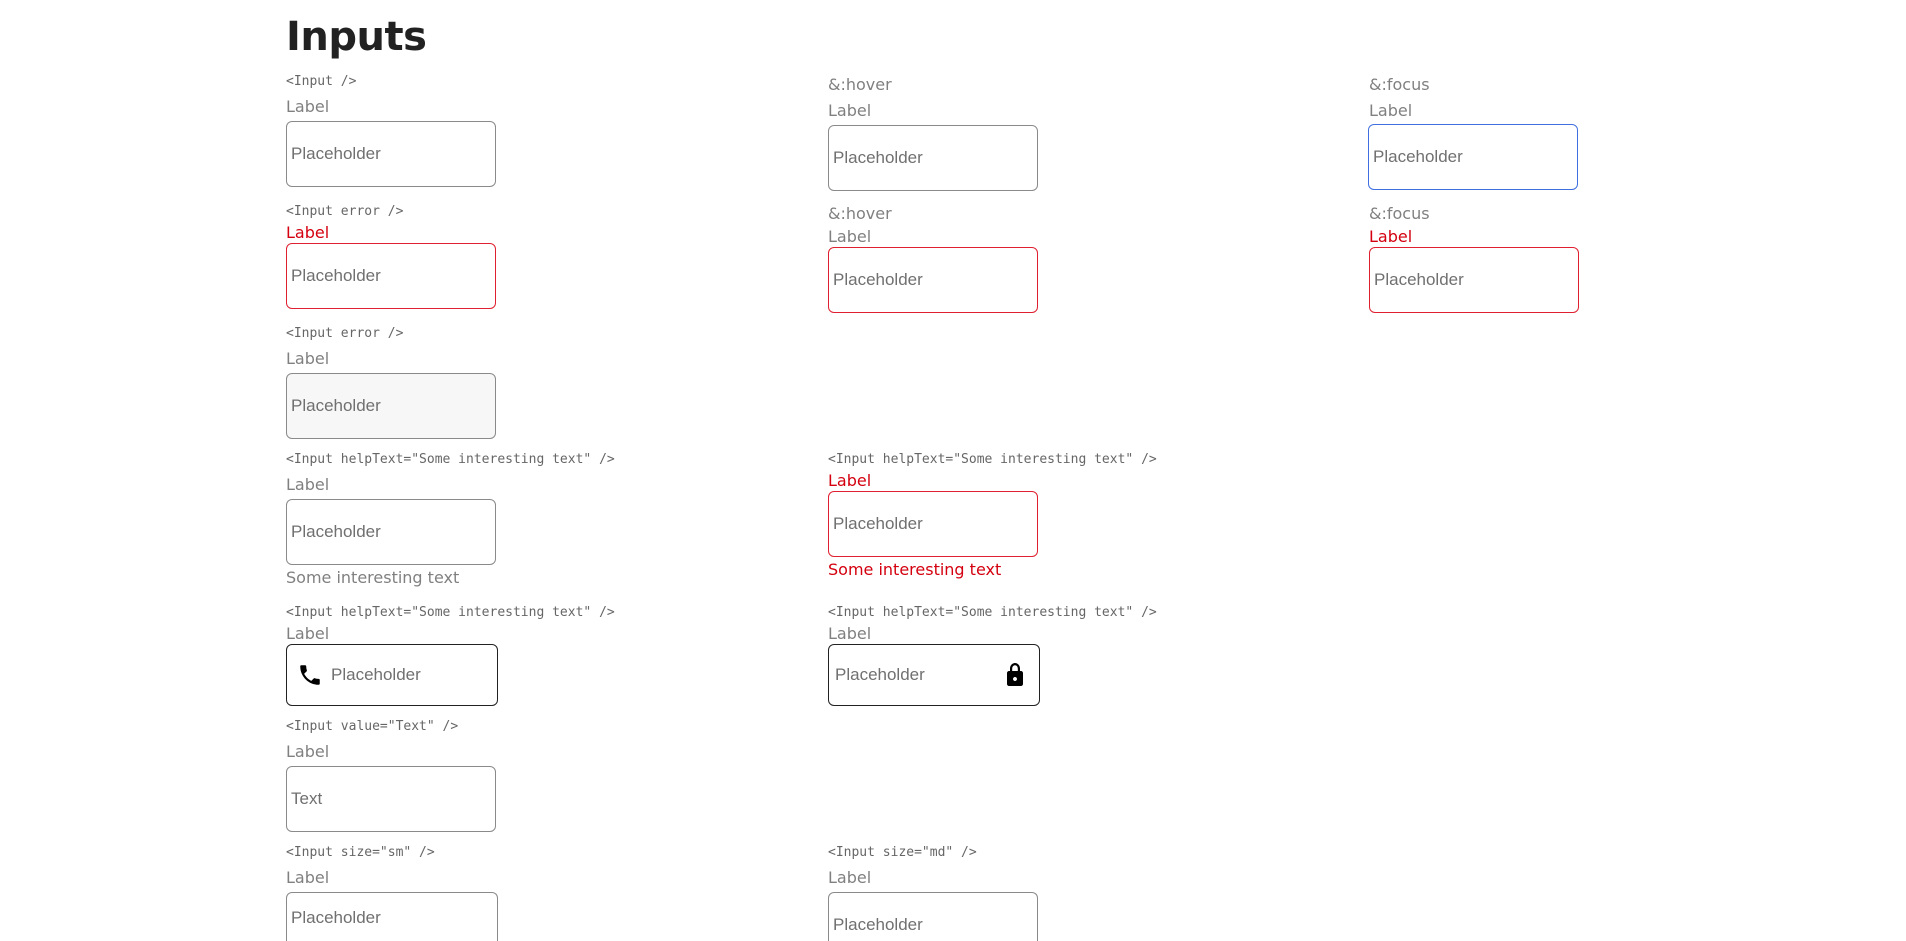 The image size is (1906, 941). I want to click on input-value: Text, so click(307, 798).